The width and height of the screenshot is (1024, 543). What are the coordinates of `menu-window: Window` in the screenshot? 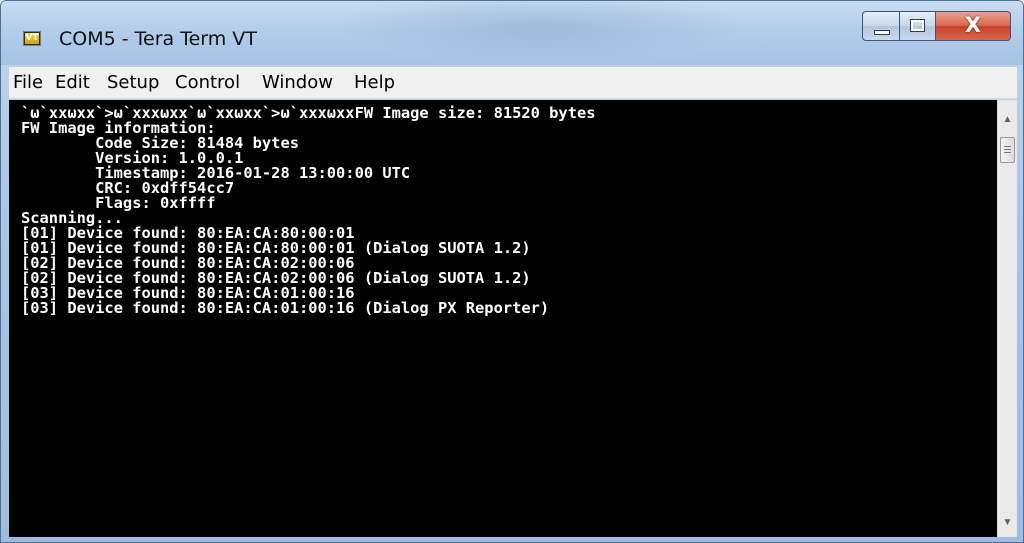 It's located at (297, 82).